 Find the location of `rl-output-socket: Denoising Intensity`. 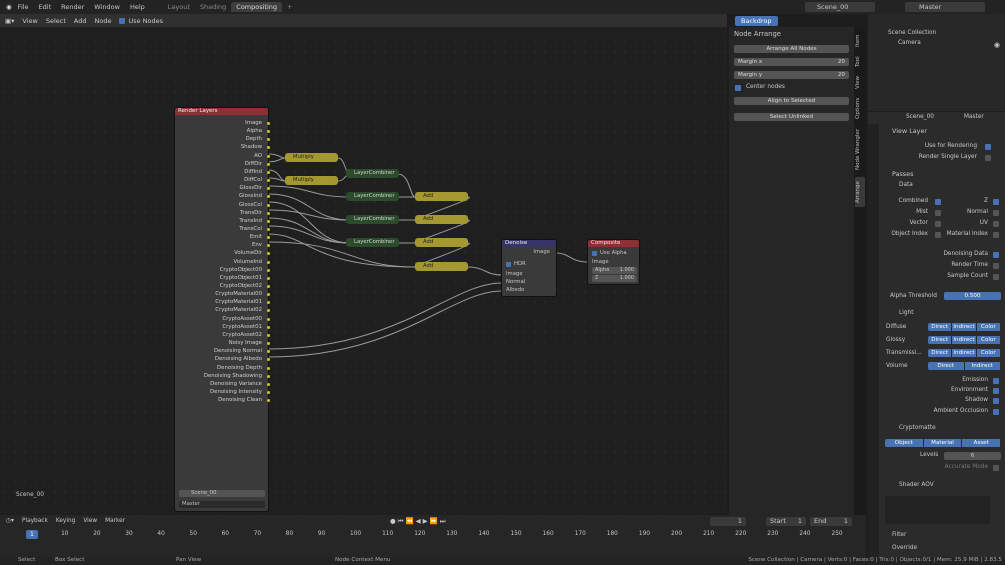

rl-output-socket: Denoising Intensity is located at coordinates (236, 392).